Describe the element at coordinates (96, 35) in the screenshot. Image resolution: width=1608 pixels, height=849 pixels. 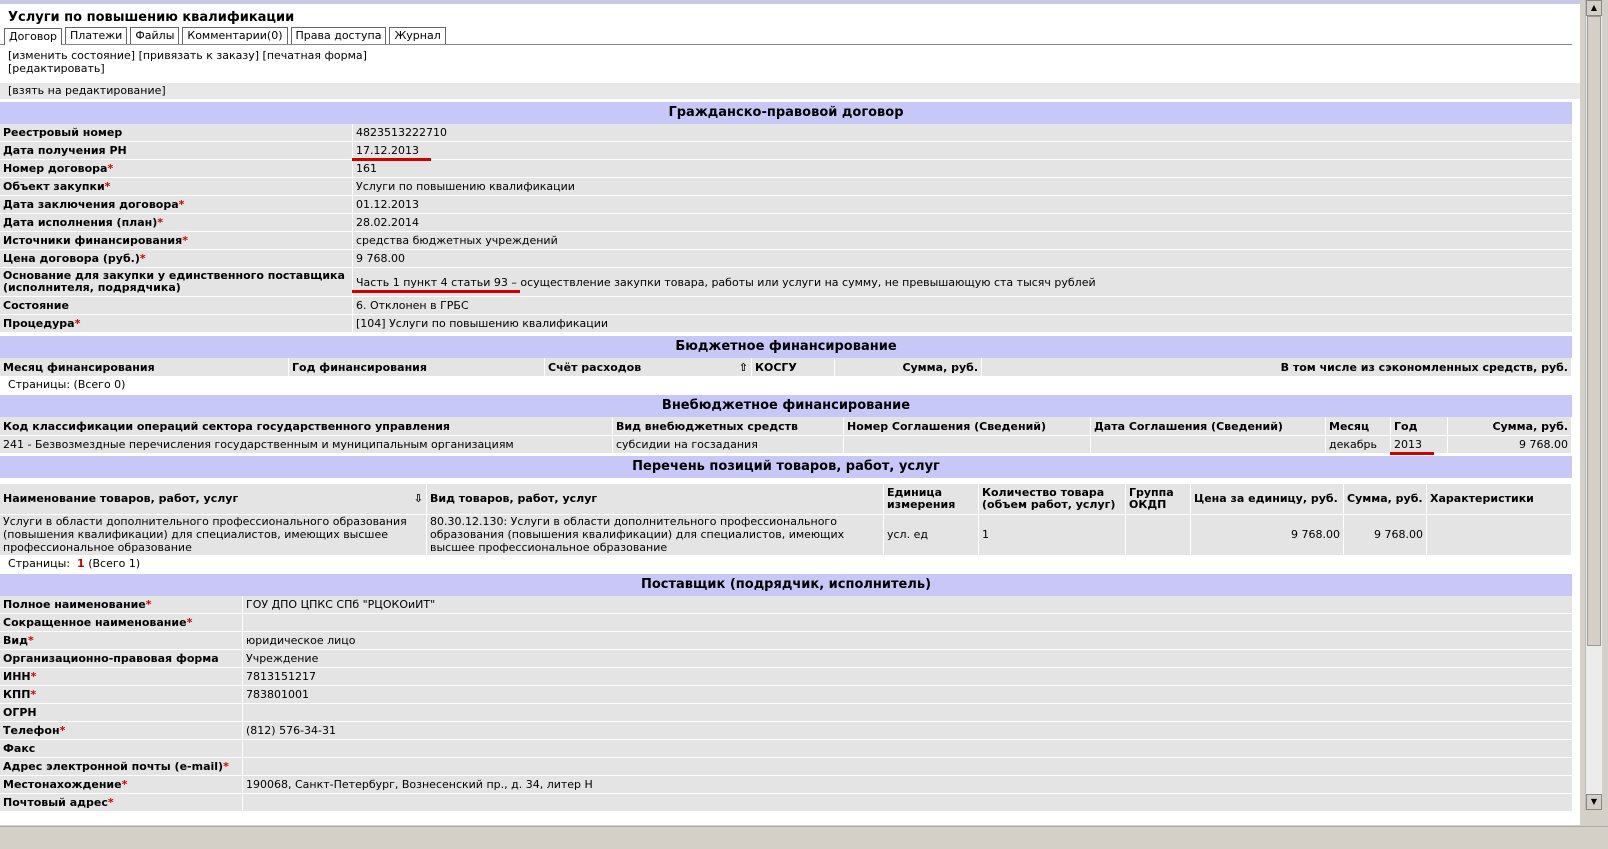
I see `tab-payments: Платежи` at that location.